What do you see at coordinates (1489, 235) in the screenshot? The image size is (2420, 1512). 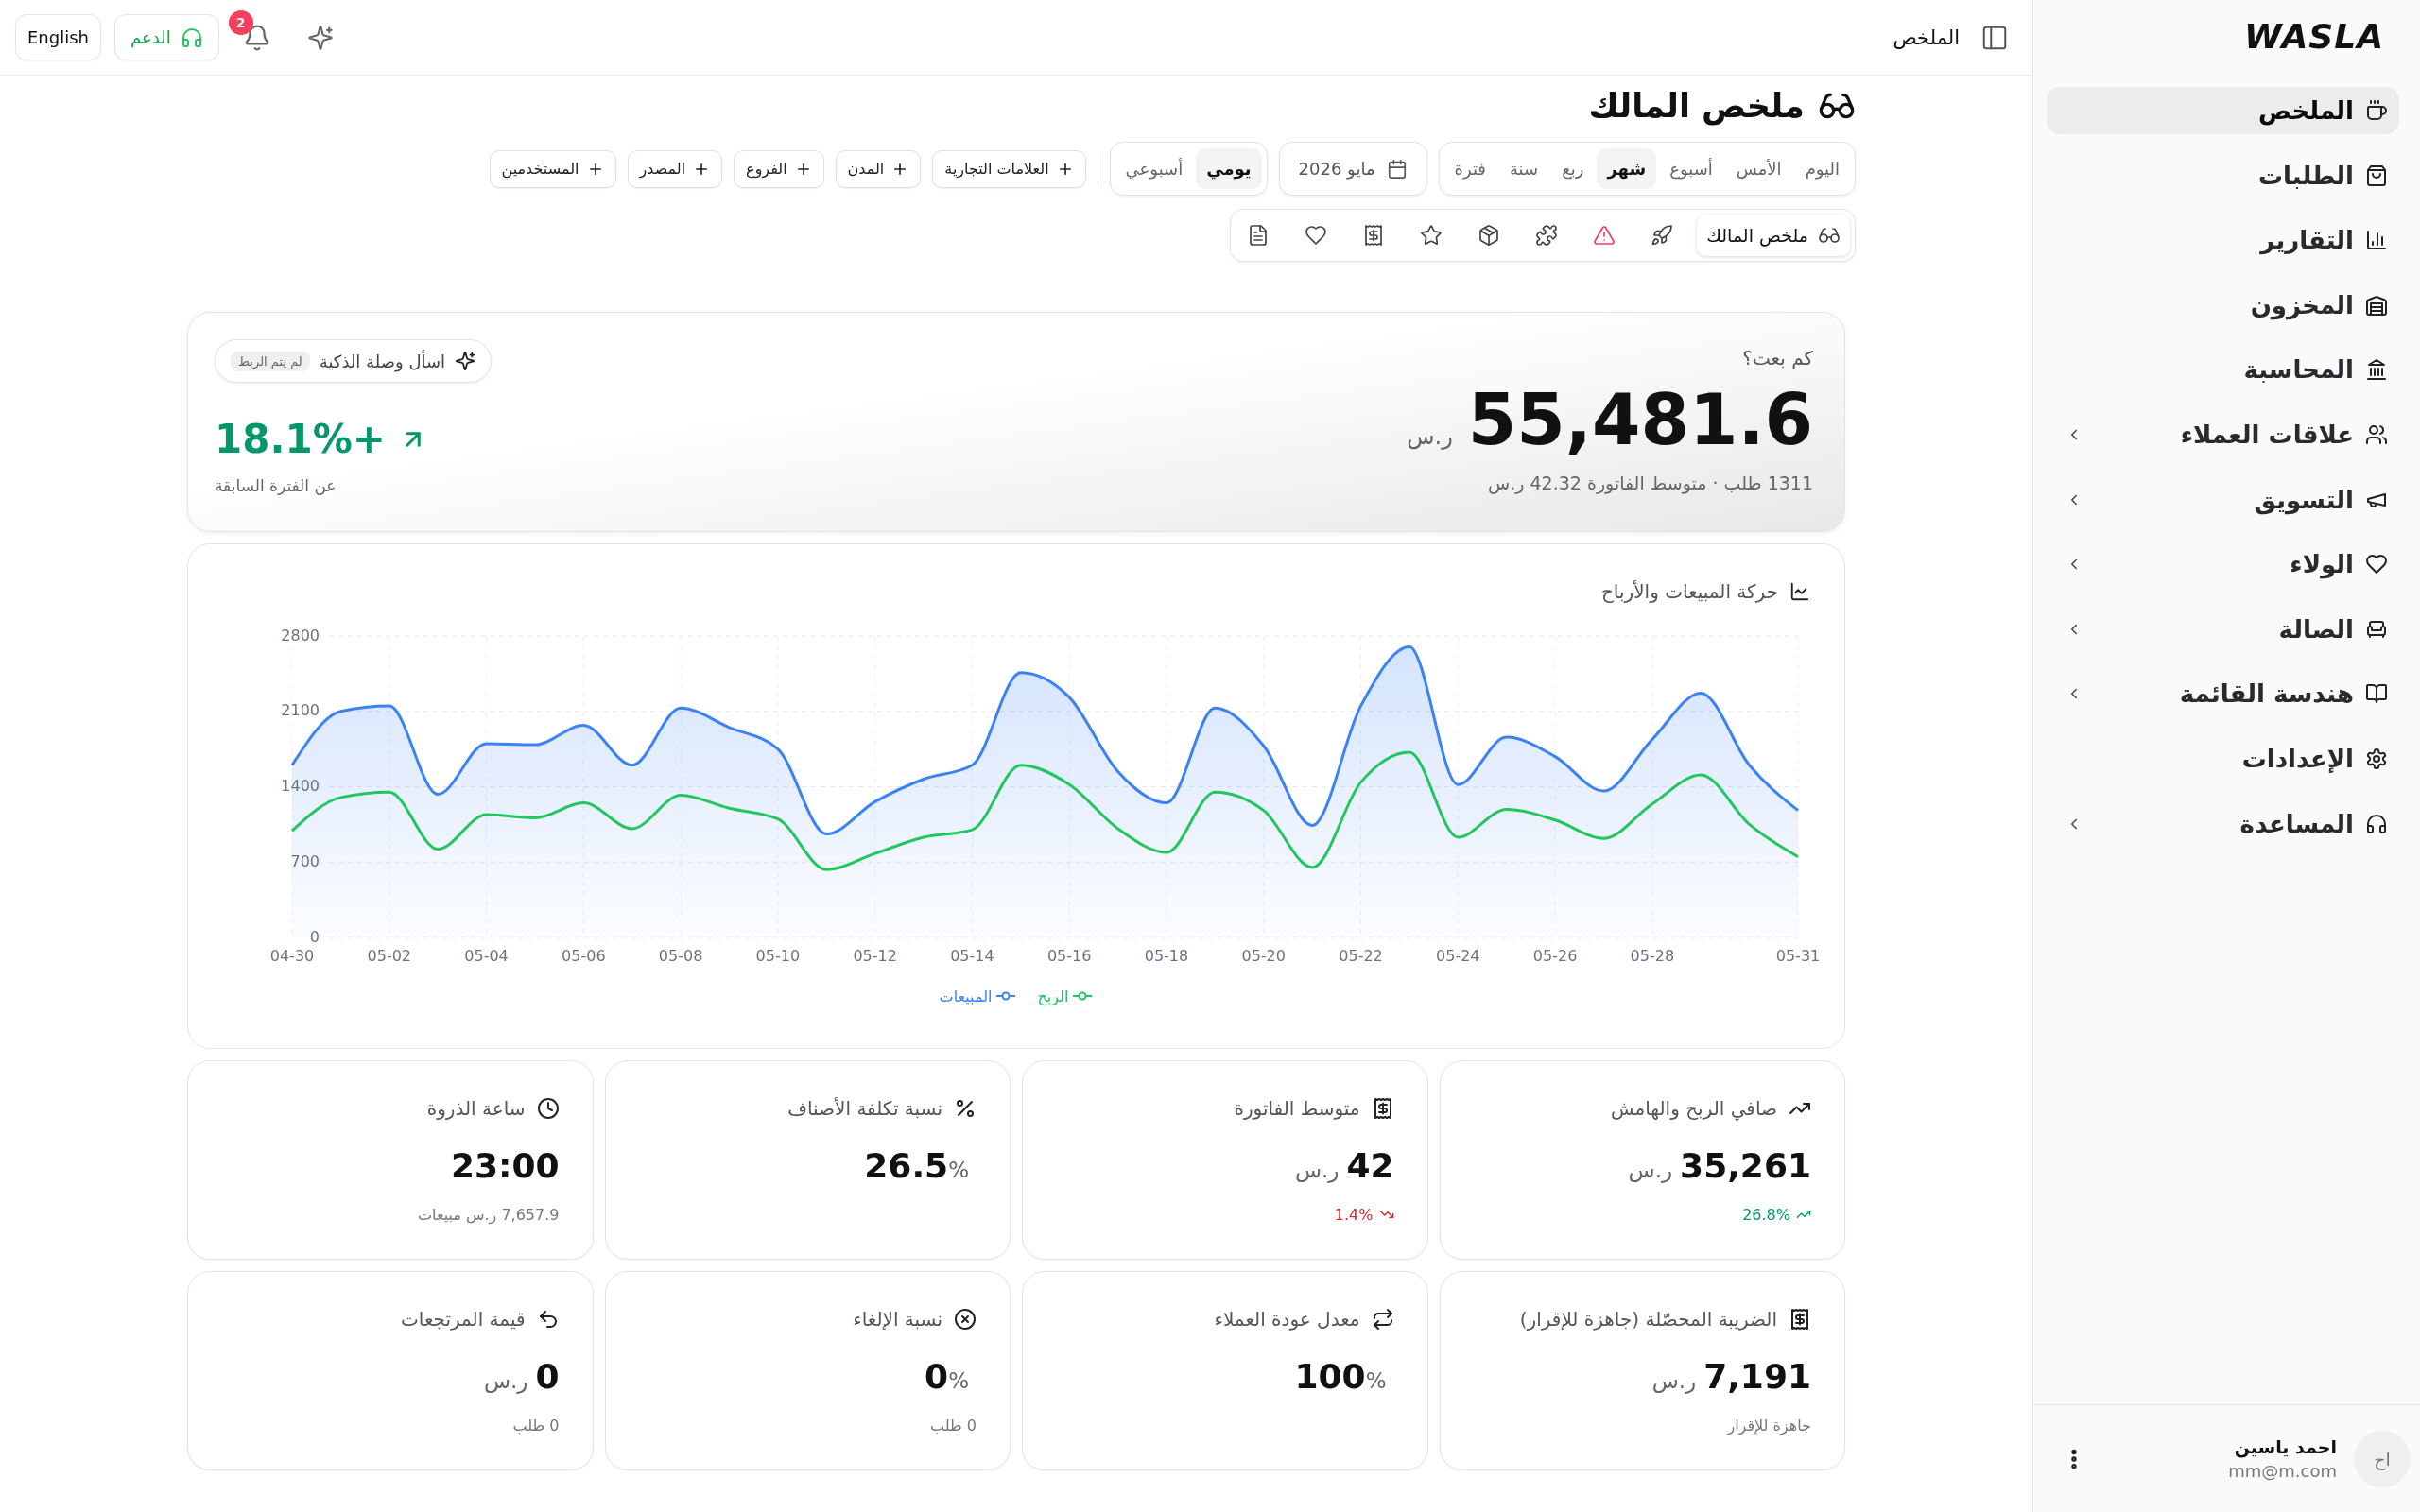 I see `box-icon` at bounding box center [1489, 235].